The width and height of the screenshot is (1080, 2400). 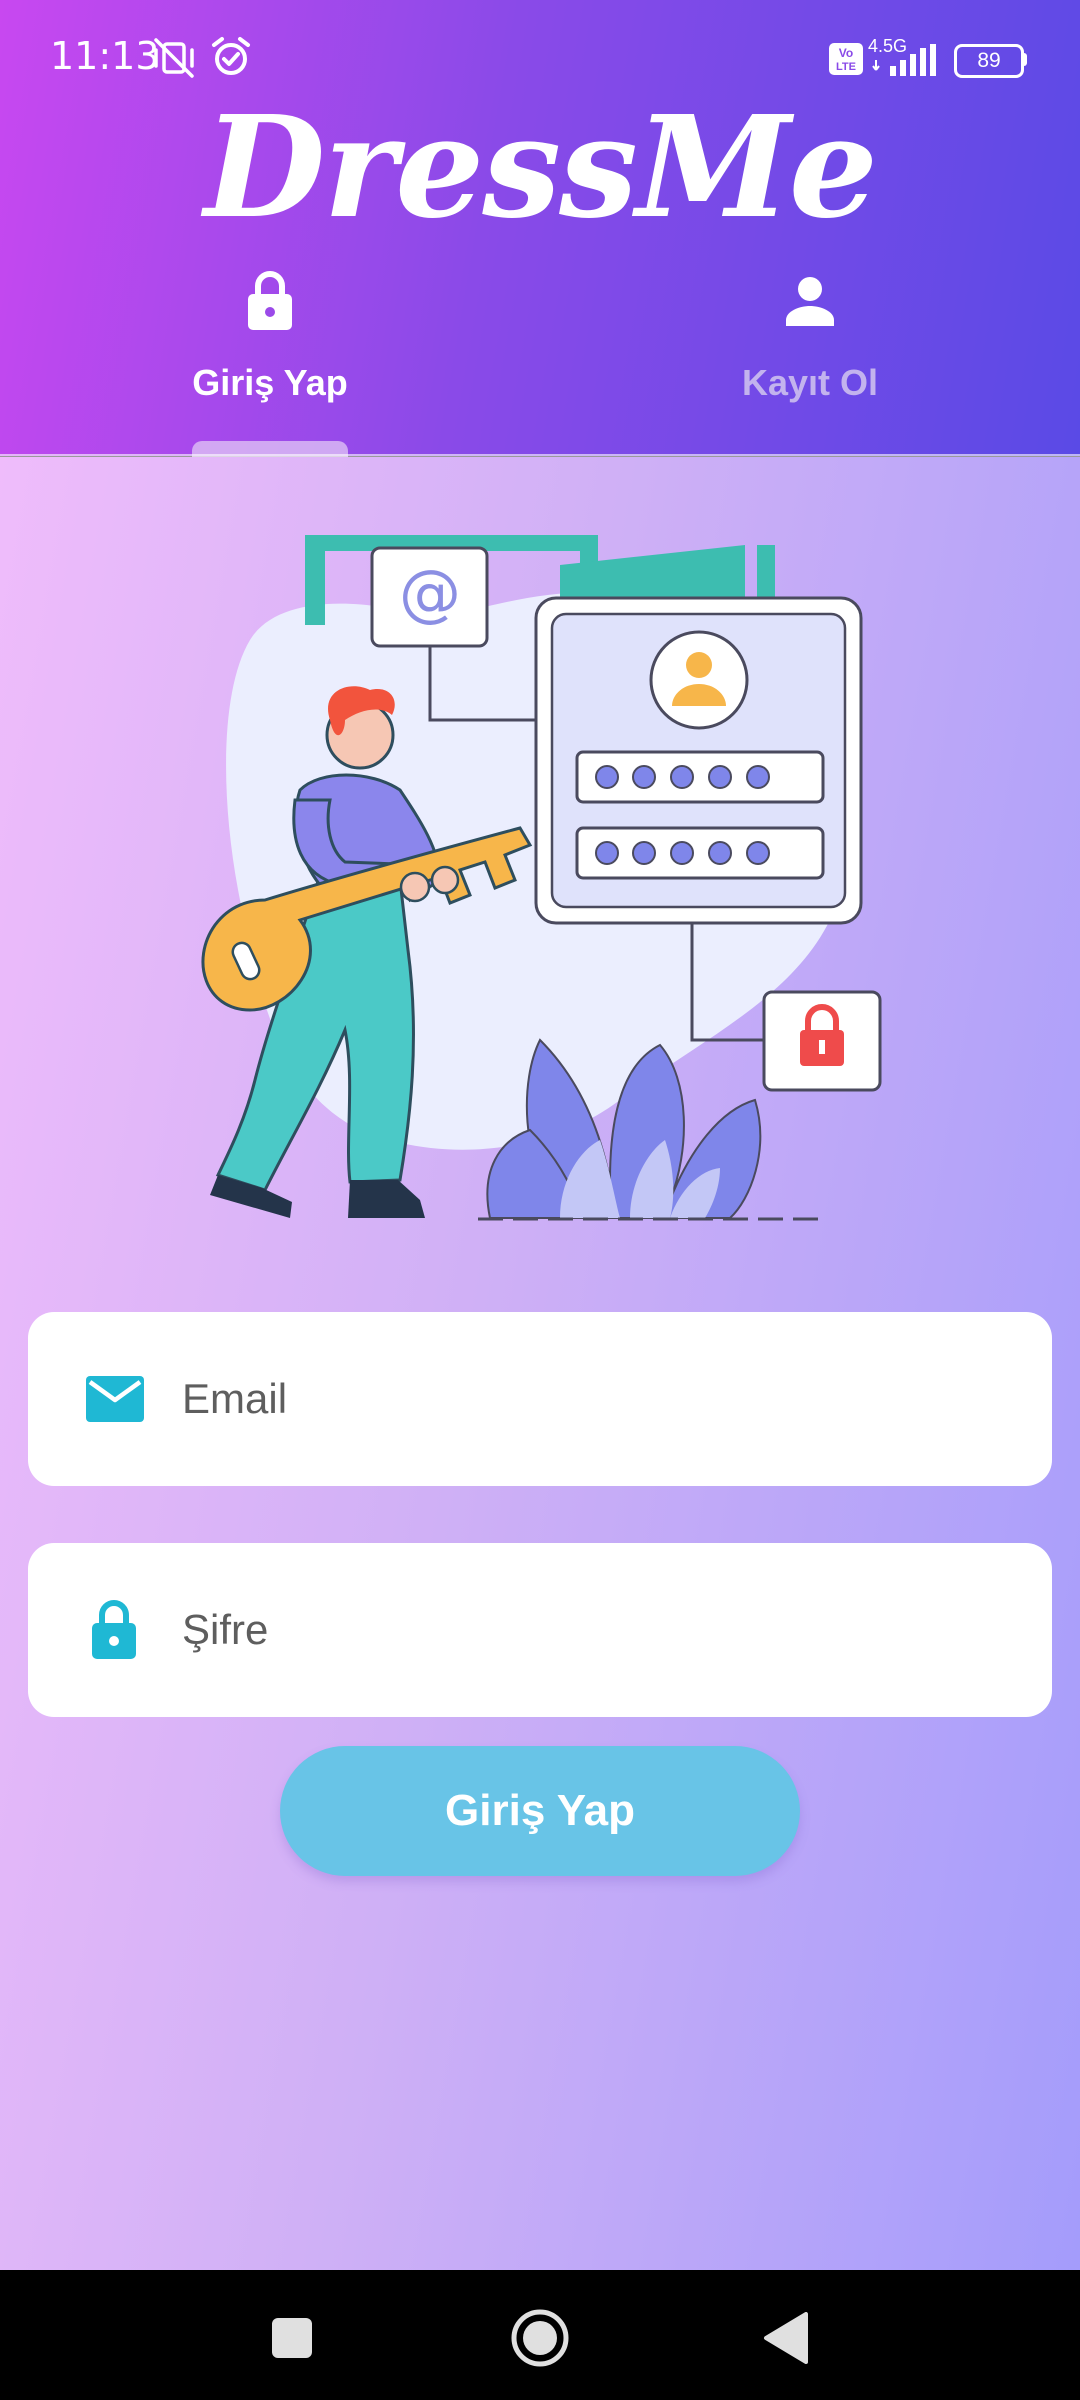 I want to click on password-placeholder: Şifre, so click(x=225, y=1629).